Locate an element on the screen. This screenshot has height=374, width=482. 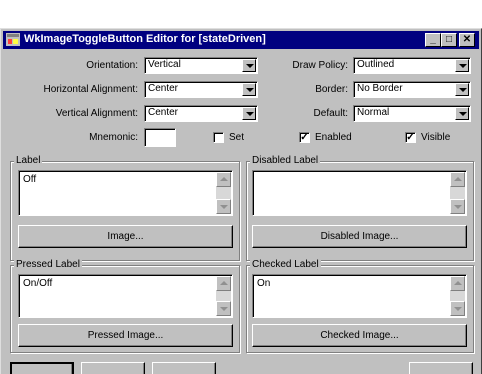
label-text-area: Off is located at coordinates (125, 193).